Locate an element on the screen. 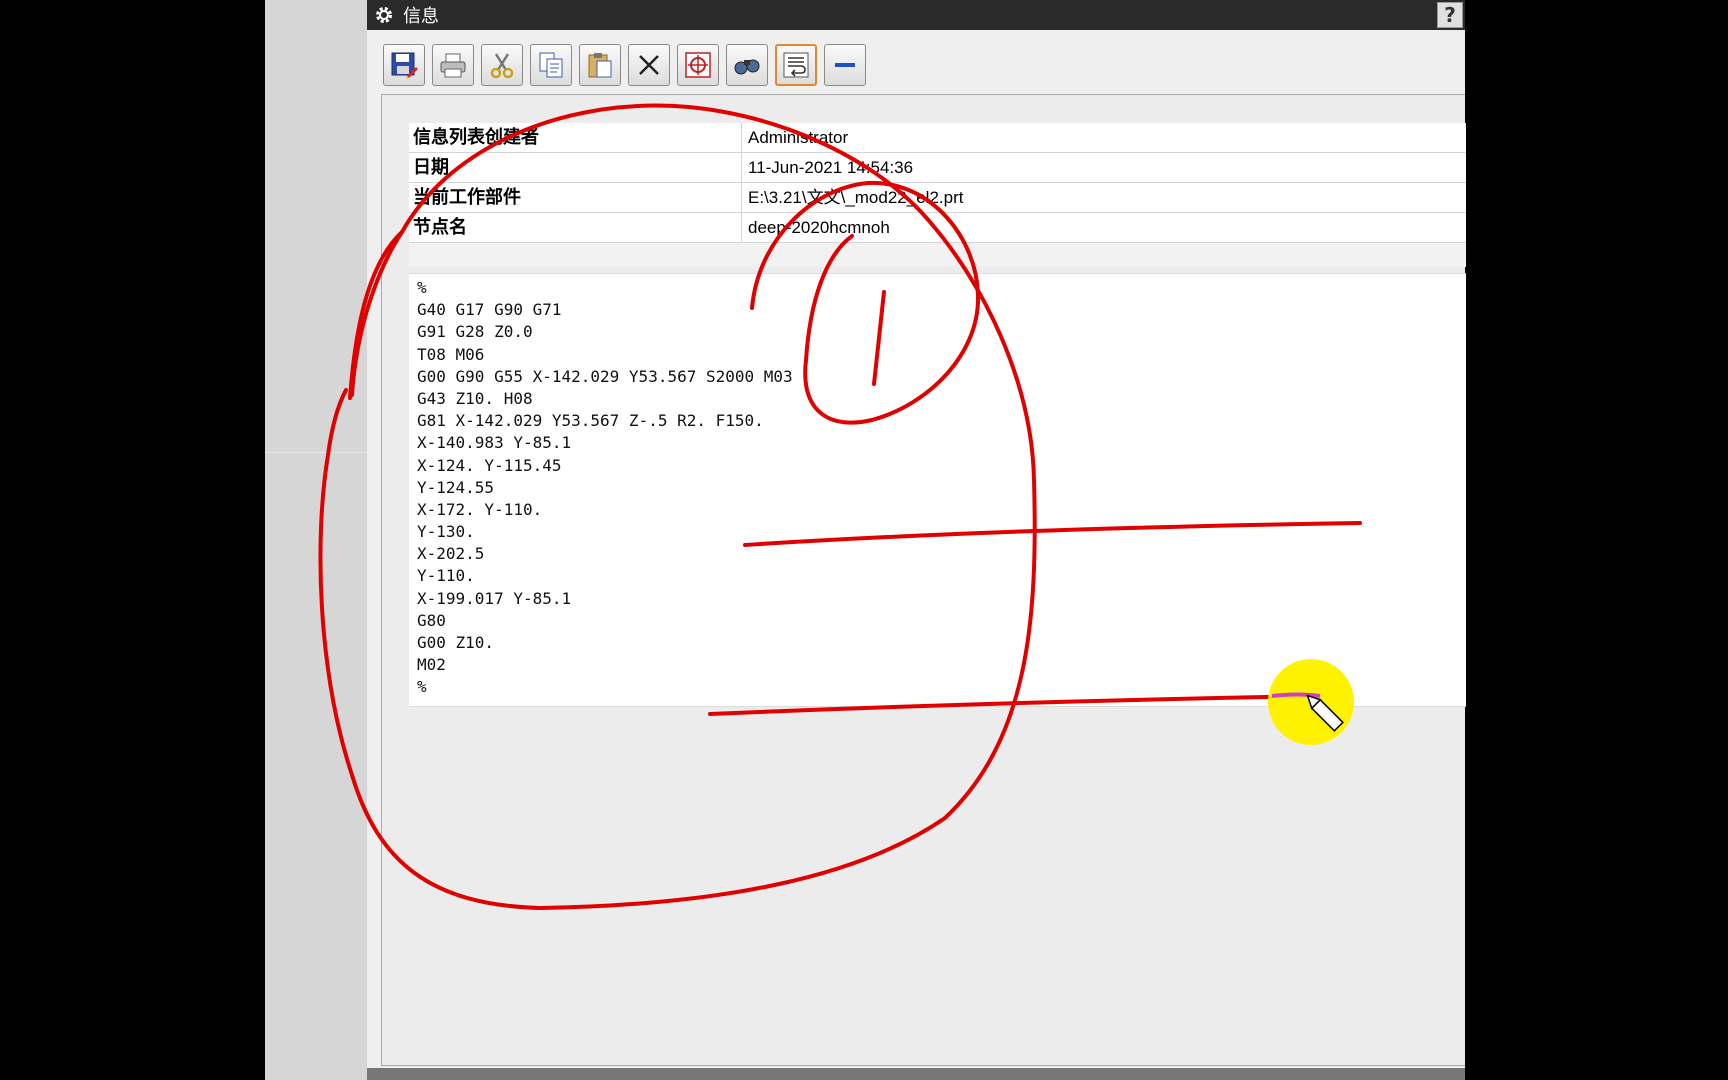 The width and height of the screenshot is (1728, 1080). cross-icon is located at coordinates (649, 65).